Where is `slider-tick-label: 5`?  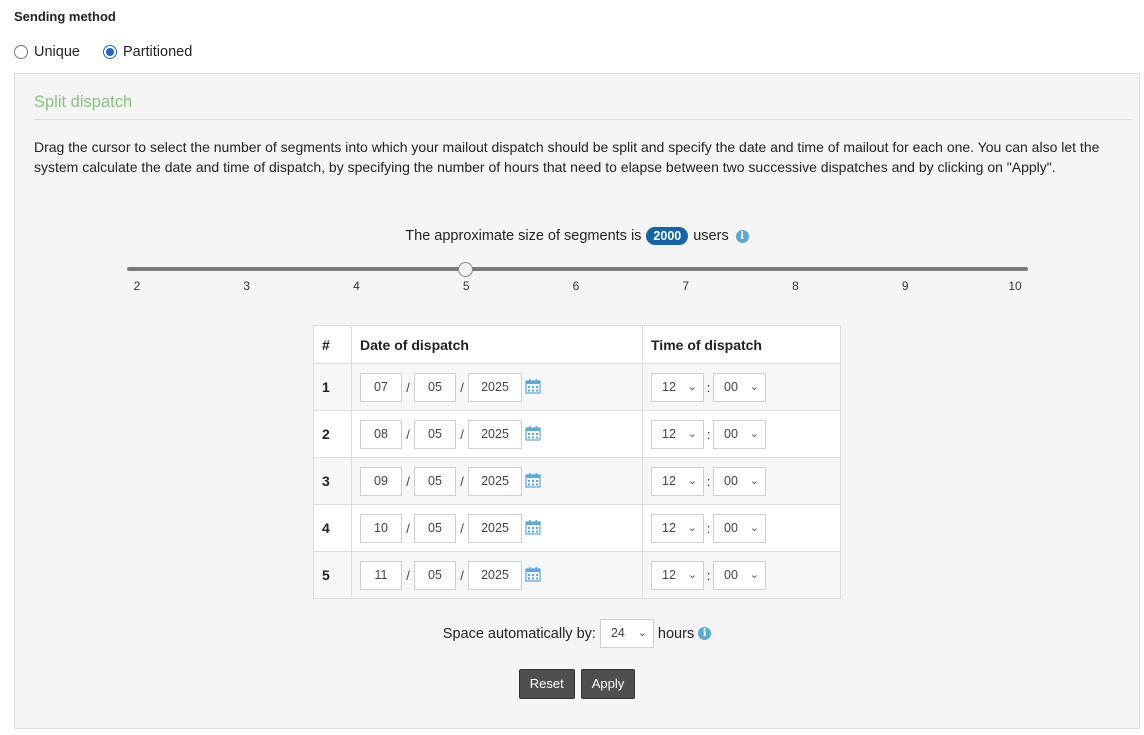 slider-tick-label: 5 is located at coordinates (466, 286).